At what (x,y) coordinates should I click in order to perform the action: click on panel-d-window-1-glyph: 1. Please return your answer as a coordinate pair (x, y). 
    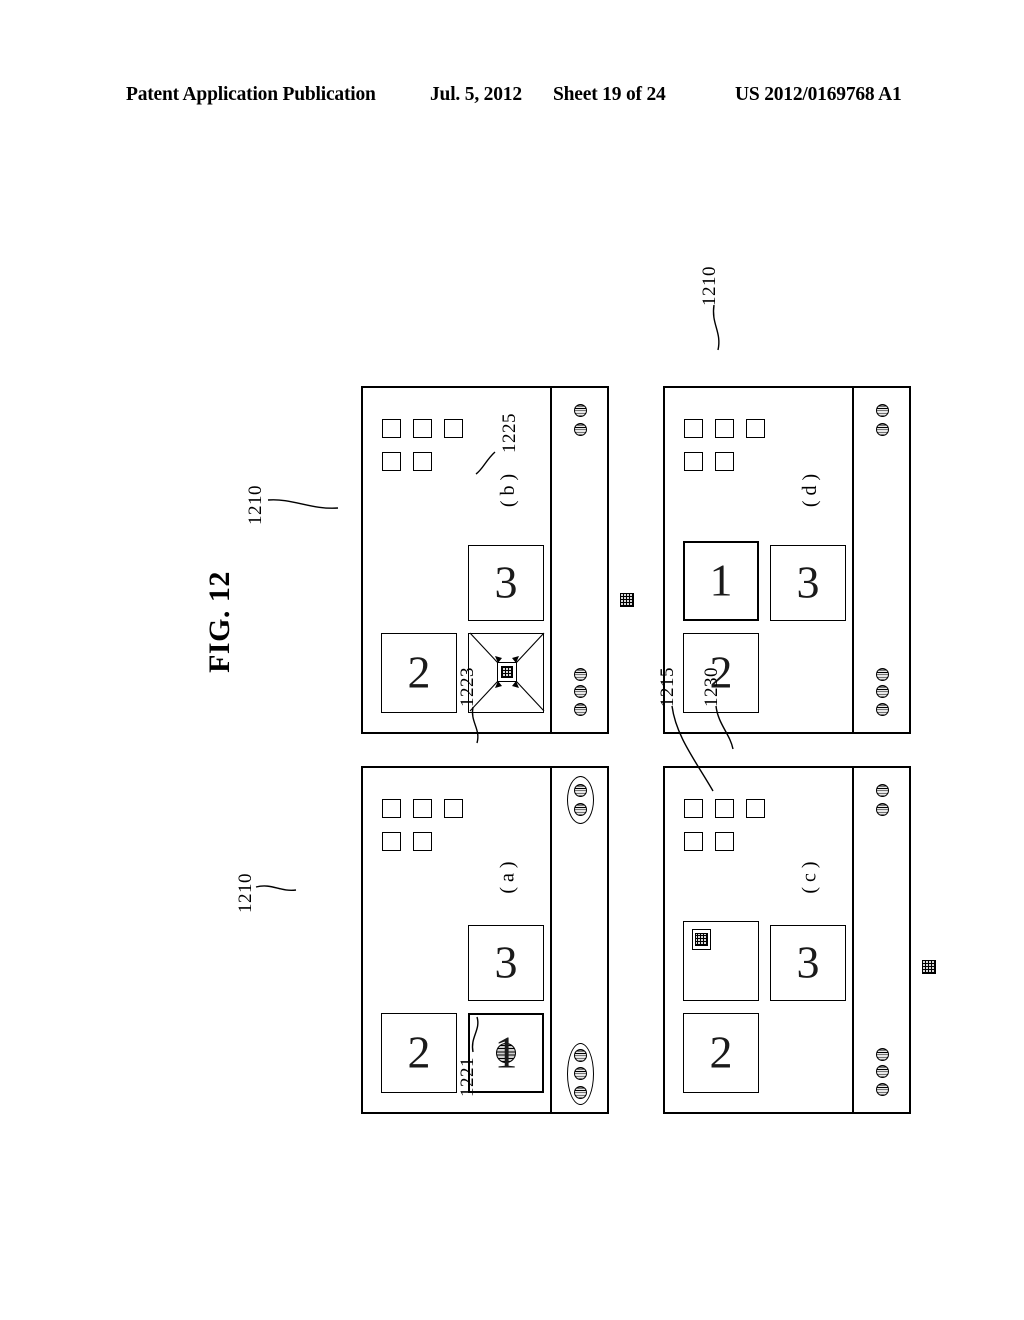
    Looking at the image, I should click on (721, 580).